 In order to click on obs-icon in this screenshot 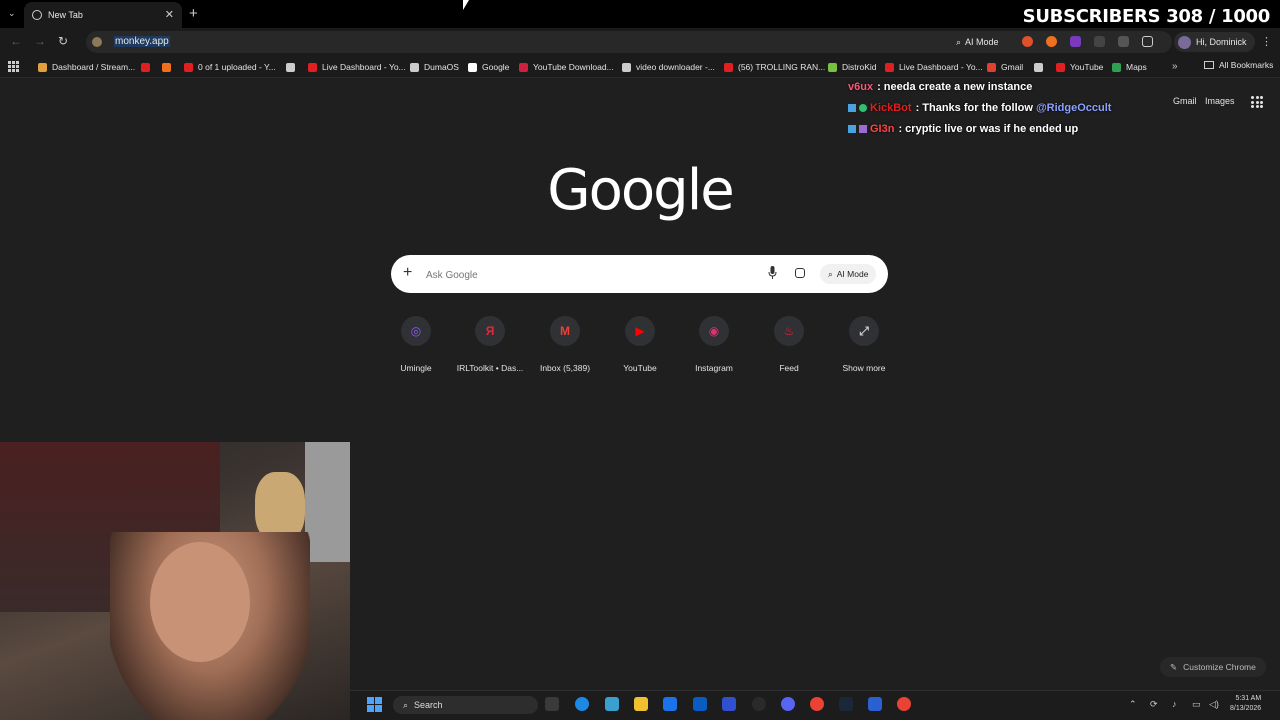, I will do `click(759, 704)`.